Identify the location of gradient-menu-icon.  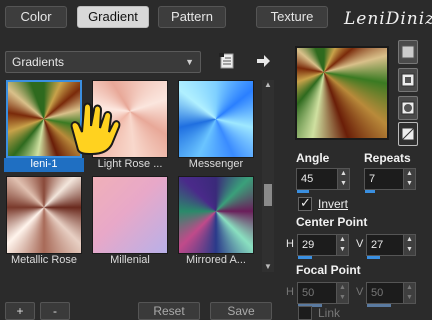
(227, 61).